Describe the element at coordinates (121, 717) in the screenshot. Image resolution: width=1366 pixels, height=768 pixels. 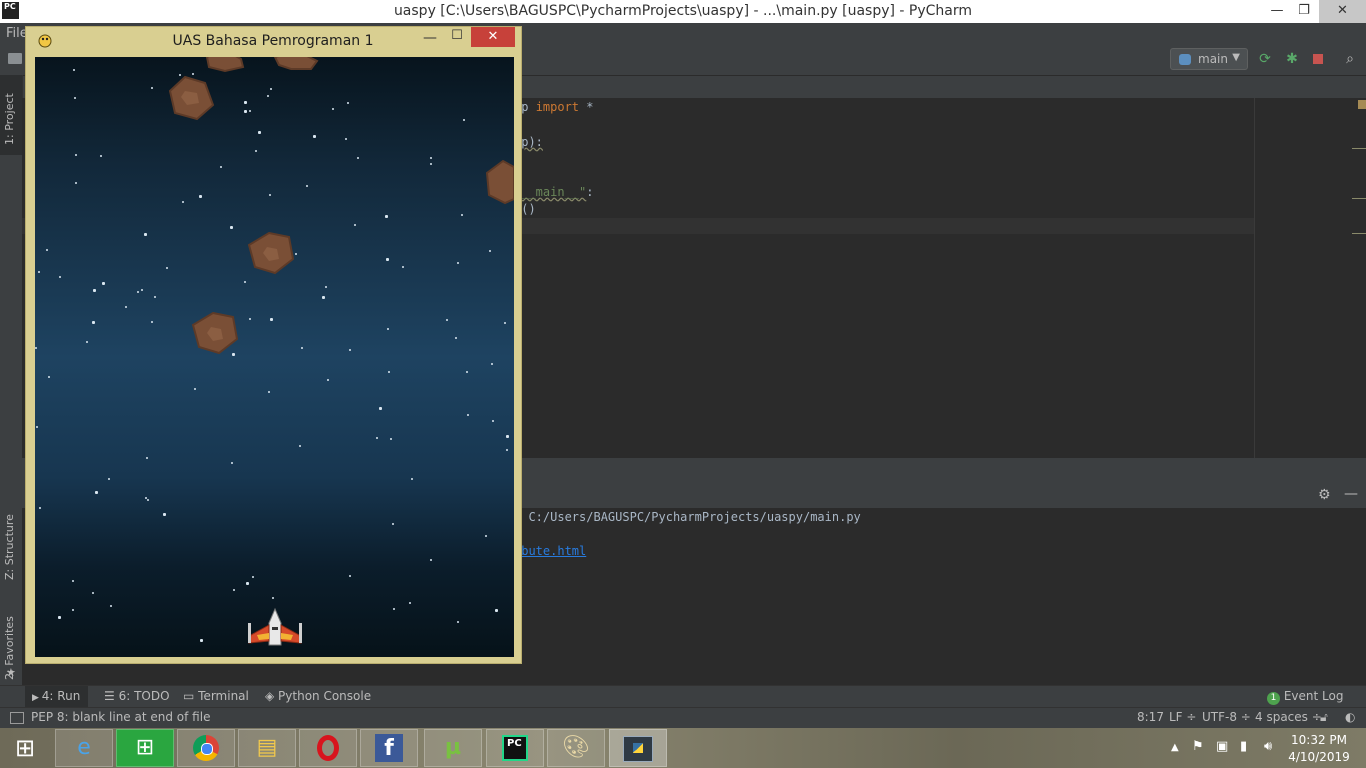
I see `status-message: PEP 8: blank line at end of file` at that location.